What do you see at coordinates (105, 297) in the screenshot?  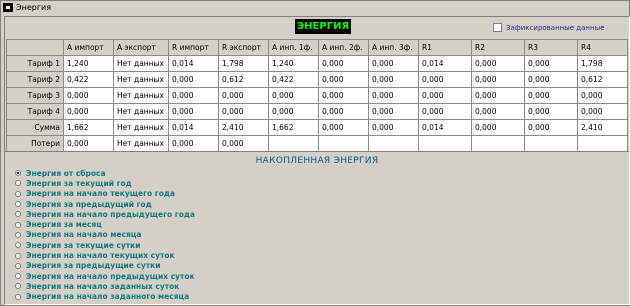 I see `energy-option-radio: Энергия на начало заданного месяца` at bounding box center [105, 297].